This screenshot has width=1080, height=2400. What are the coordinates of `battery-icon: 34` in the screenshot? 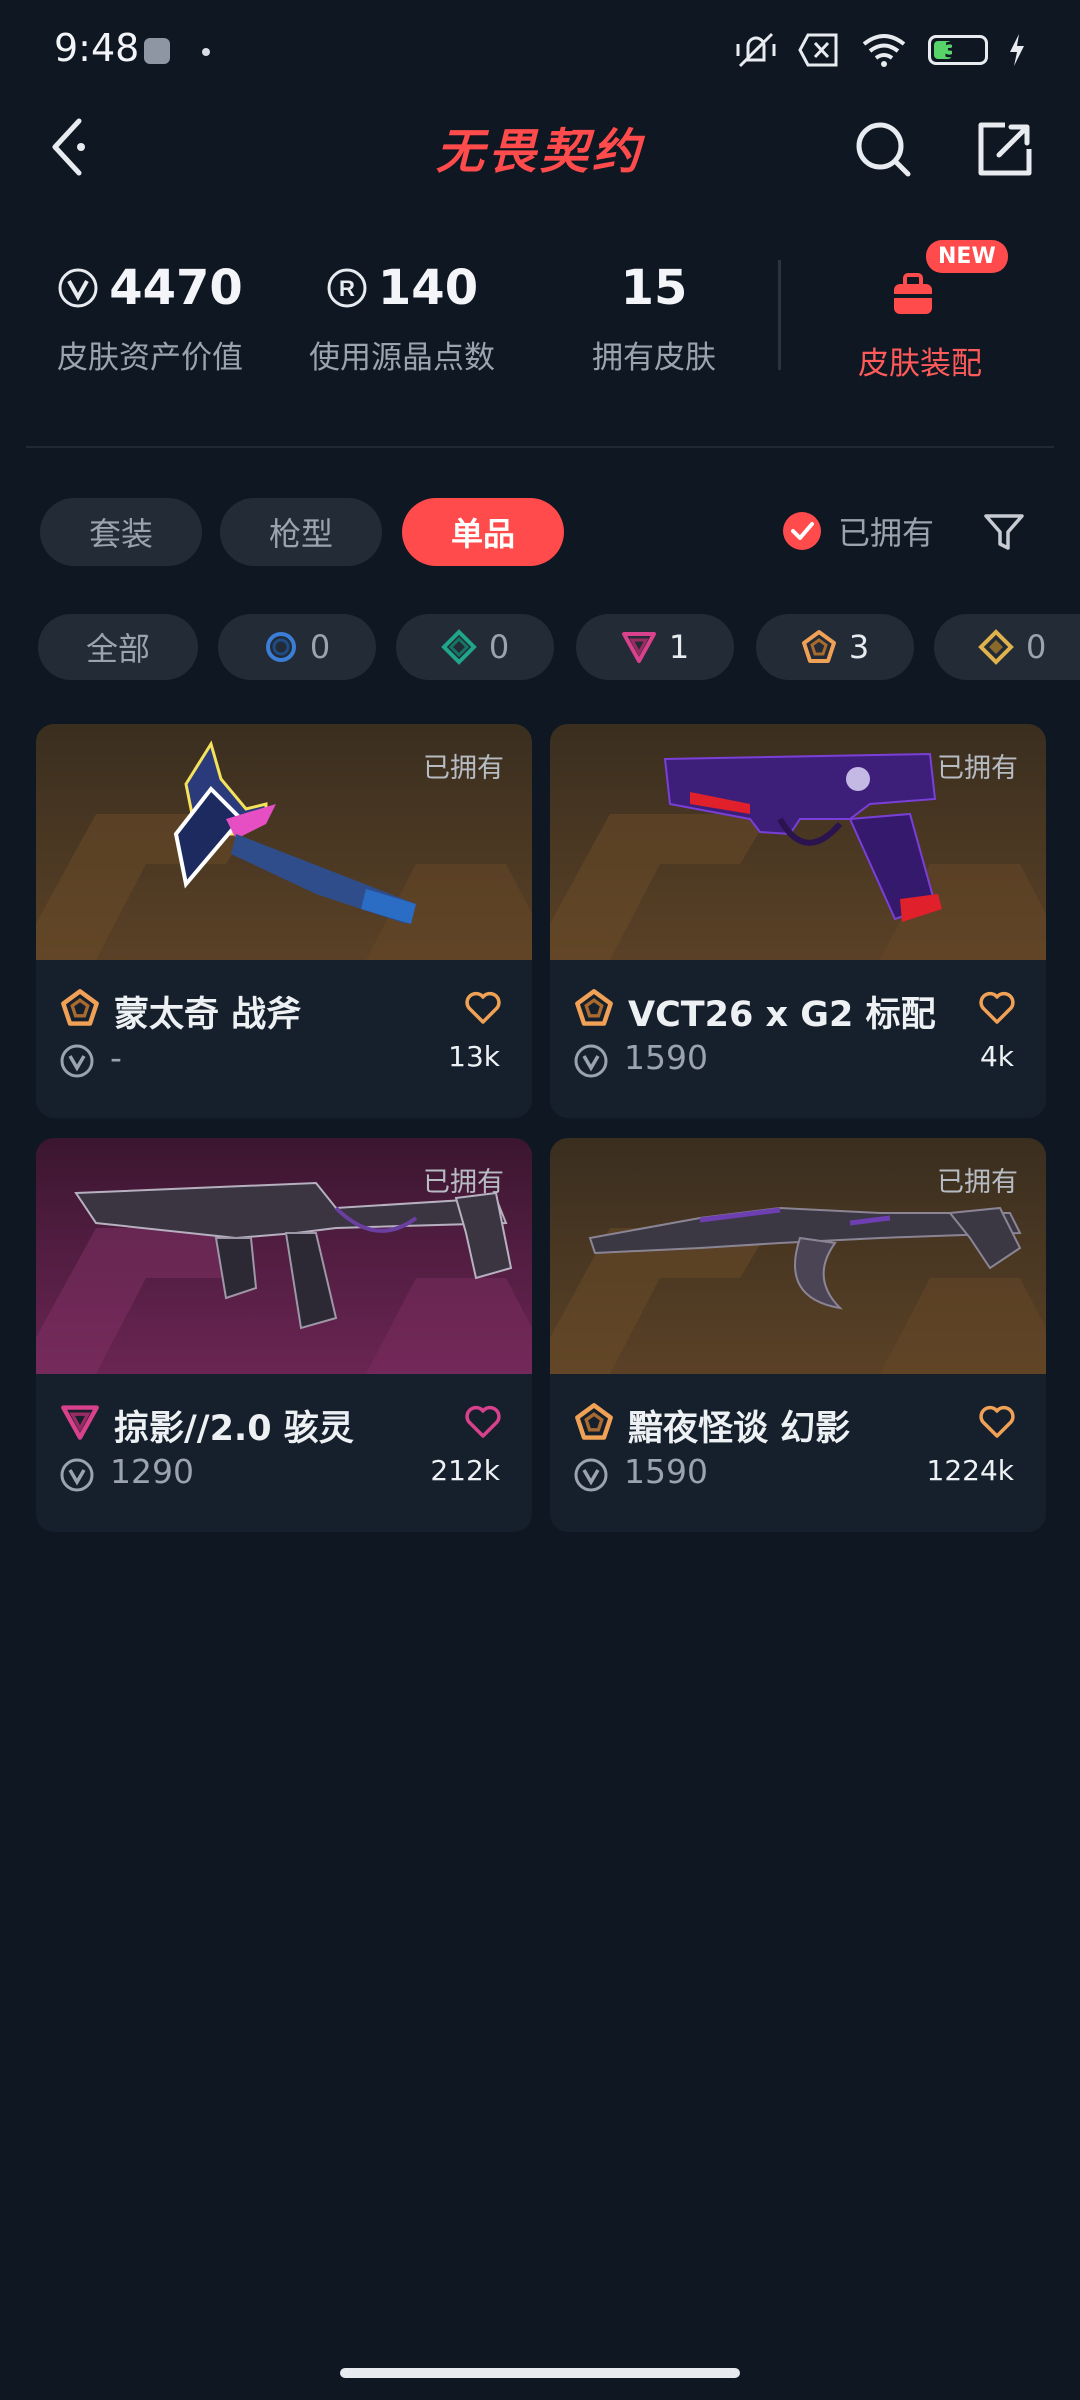 It's located at (958, 50).